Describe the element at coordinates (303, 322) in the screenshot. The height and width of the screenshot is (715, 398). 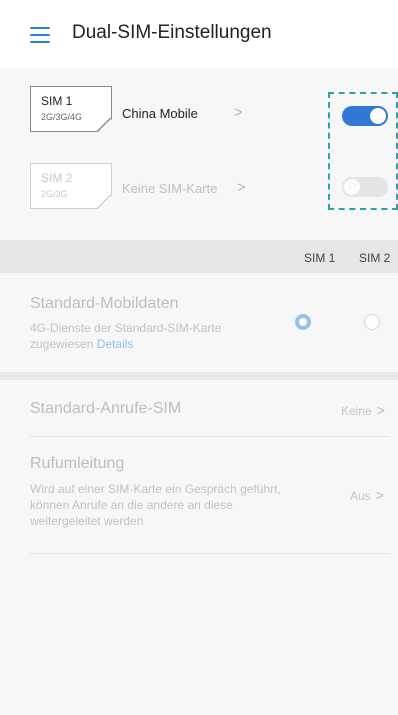
I see `mobile-data-sim1-radio` at that location.